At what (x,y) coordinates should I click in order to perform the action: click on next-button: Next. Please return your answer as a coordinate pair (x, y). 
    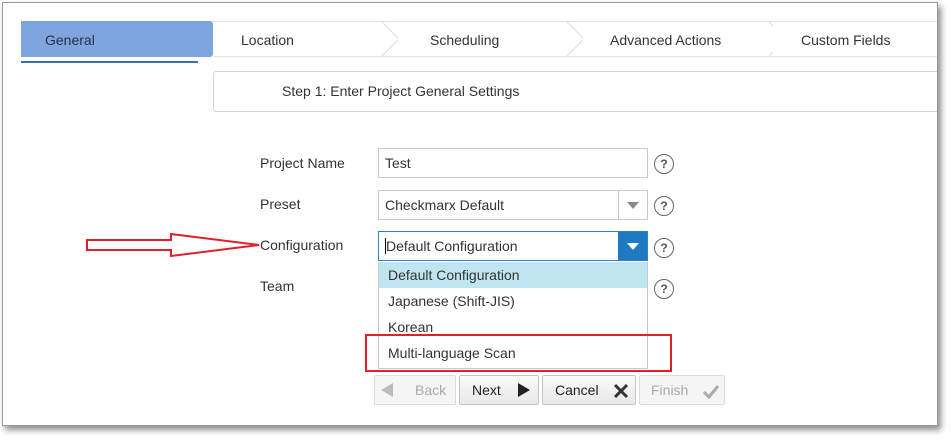
    Looking at the image, I should click on (499, 390).